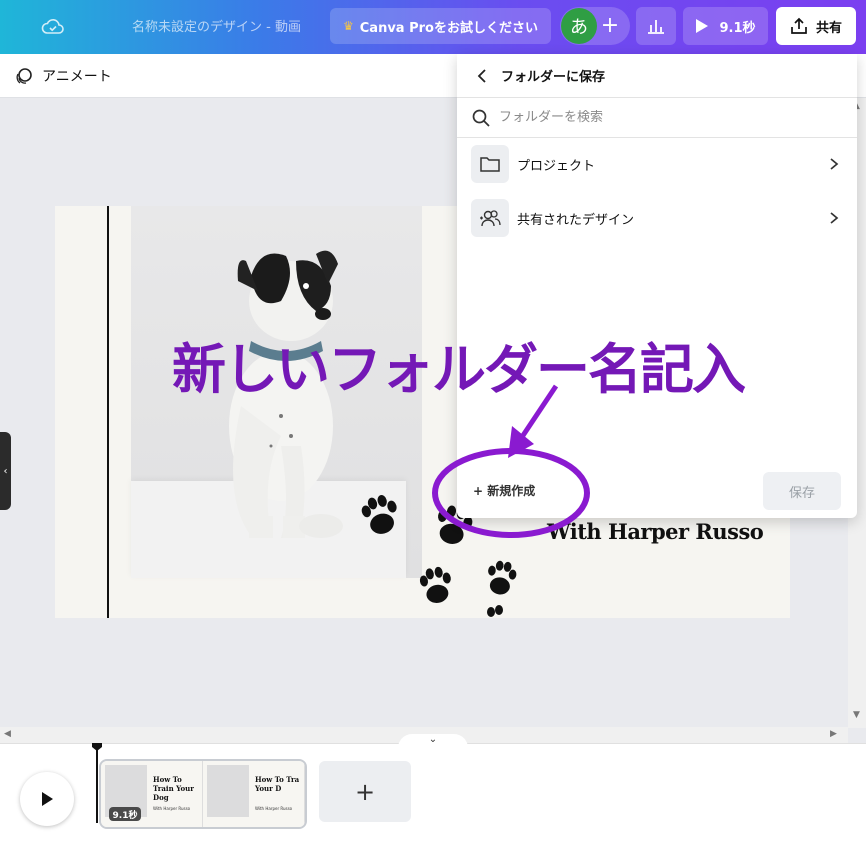 This screenshot has width=866, height=847. Describe the element at coordinates (24, 76) in the screenshot. I see `animate-icon` at that location.